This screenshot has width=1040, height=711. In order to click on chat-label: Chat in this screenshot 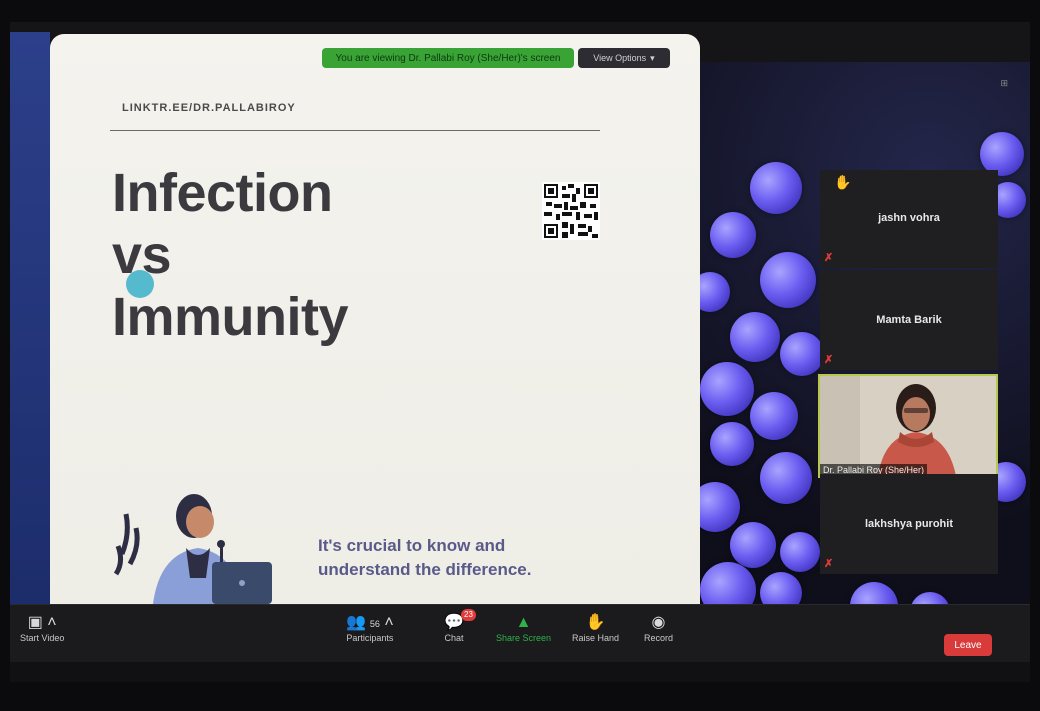, I will do `click(454, 638)`.